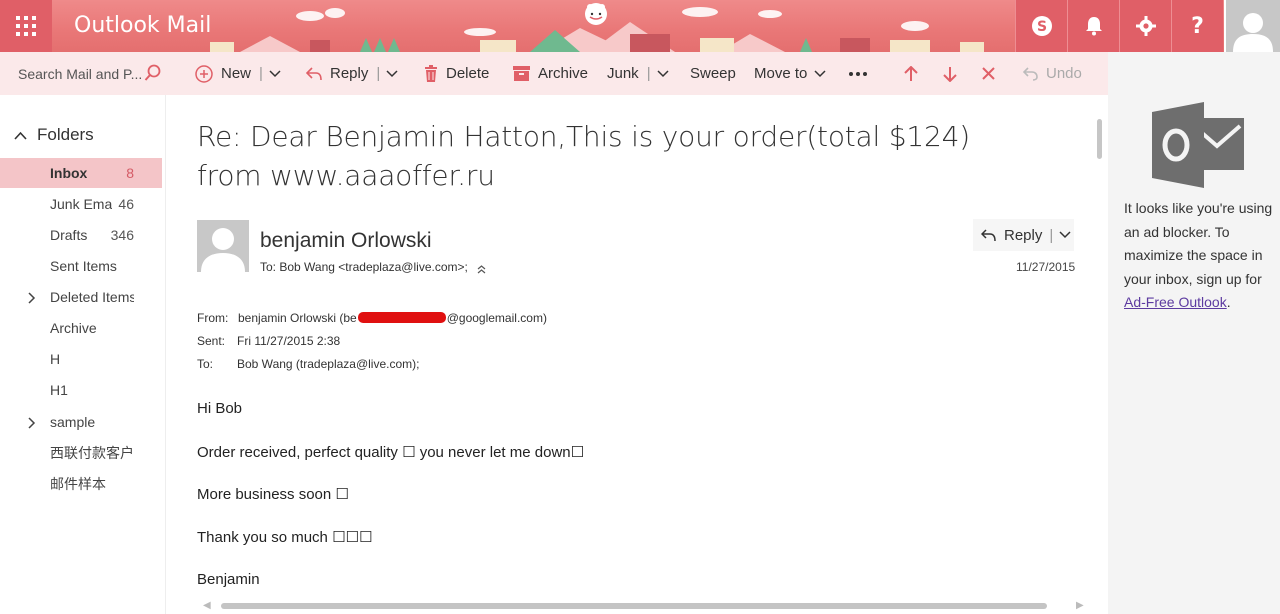  I want to click on folder-name: Archive, so click(73, 328).